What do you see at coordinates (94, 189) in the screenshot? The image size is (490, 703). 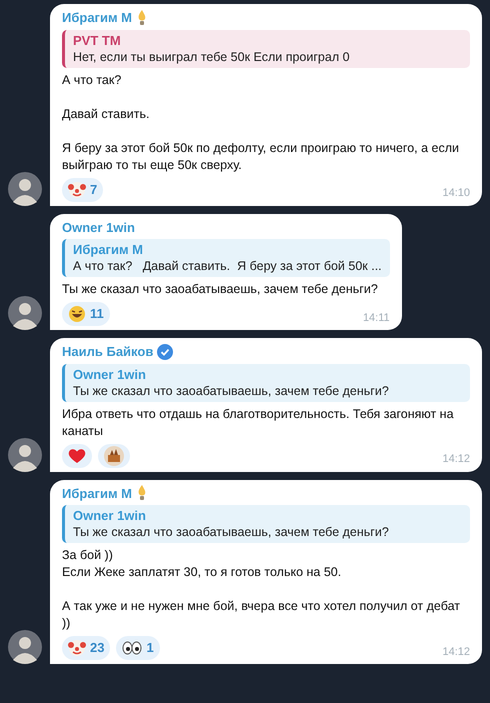 I see `reaction-count: 7` at bounding box center [94, 189].